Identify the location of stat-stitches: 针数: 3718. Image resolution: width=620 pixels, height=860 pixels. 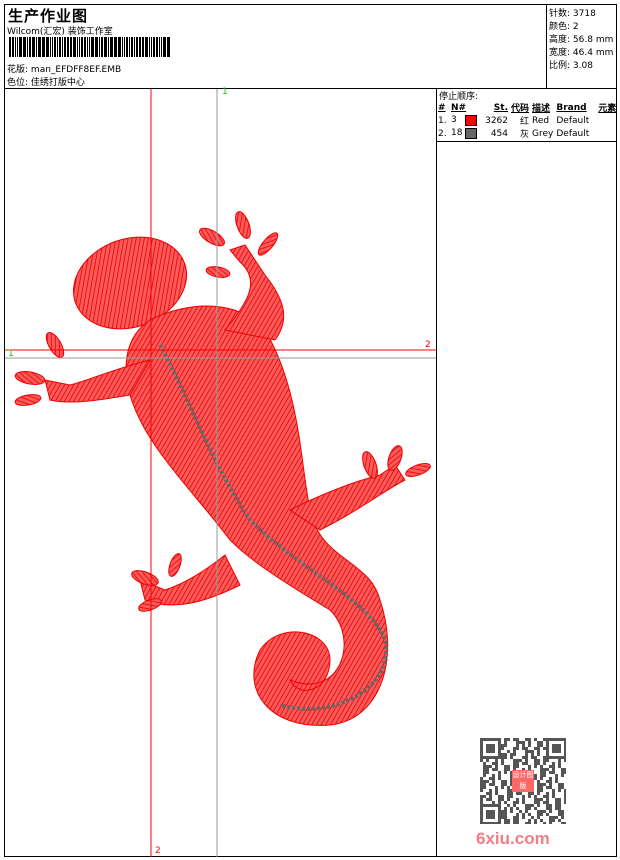
(572, 14).